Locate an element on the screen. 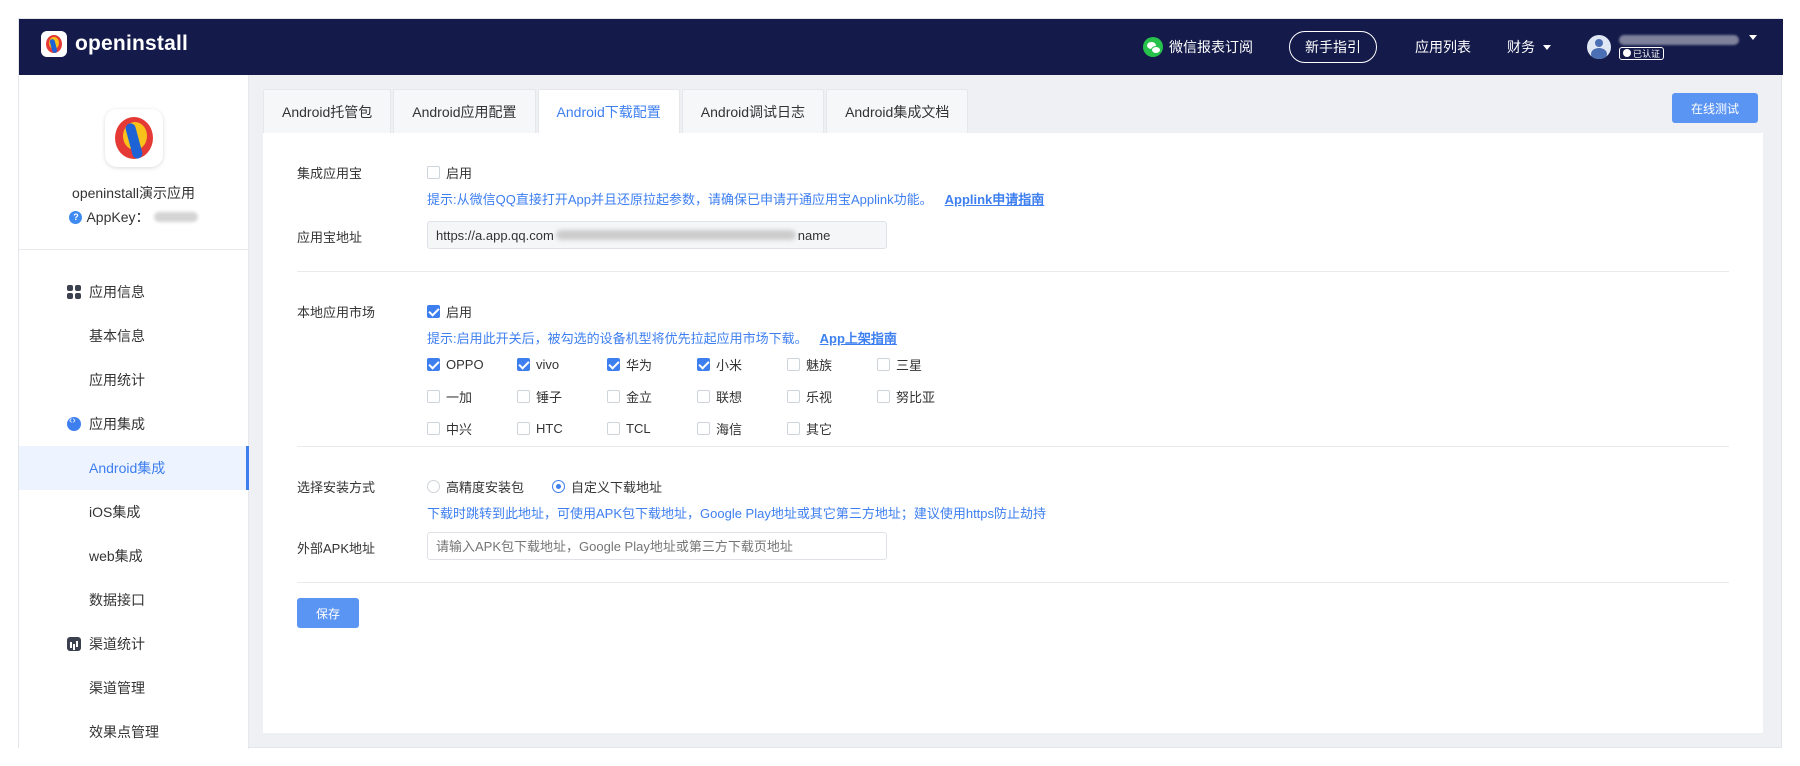 The width and height of the screenshot is (1800, 766). brand-label: 华为 is located at coordinates (639, 365).